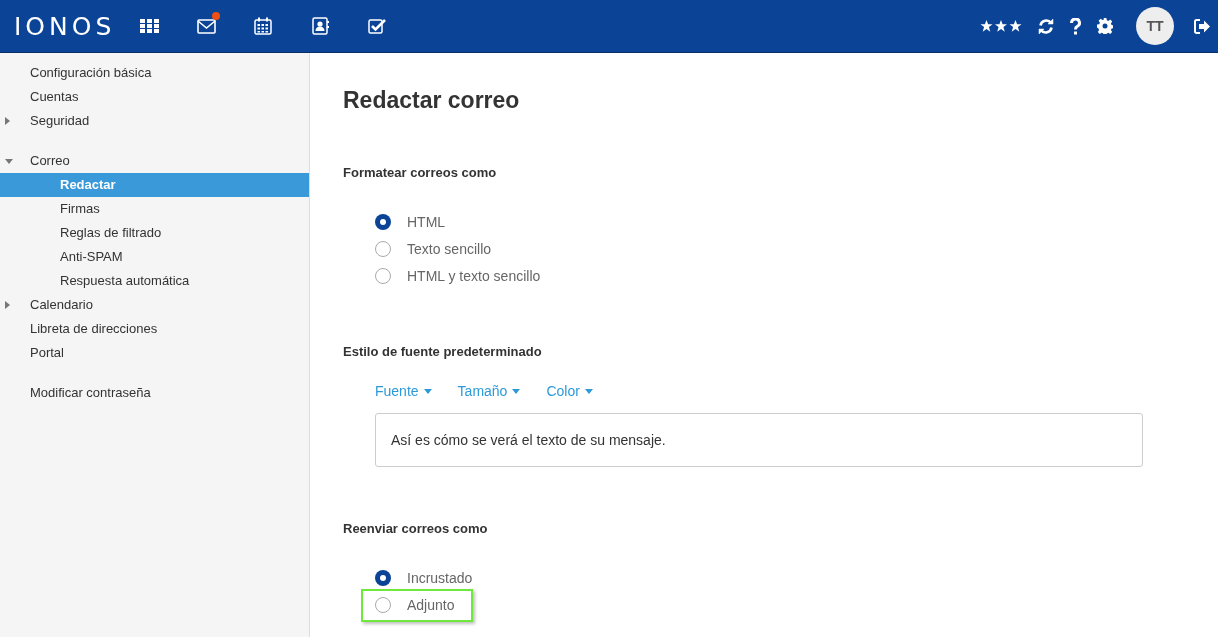 The width and height of the screenshot is (1218, 637). I want to click on sidebar-item: Correo, so click(154, 161).